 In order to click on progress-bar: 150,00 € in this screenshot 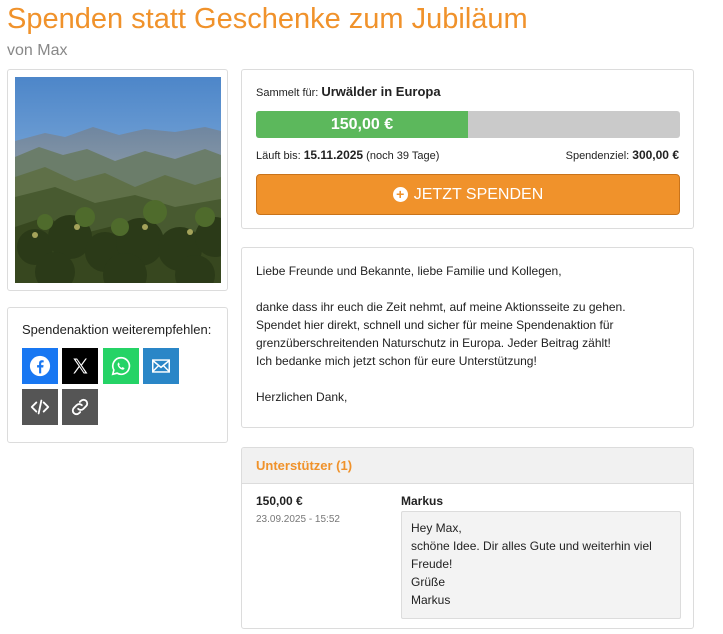, I will do `click(468, 124)`.